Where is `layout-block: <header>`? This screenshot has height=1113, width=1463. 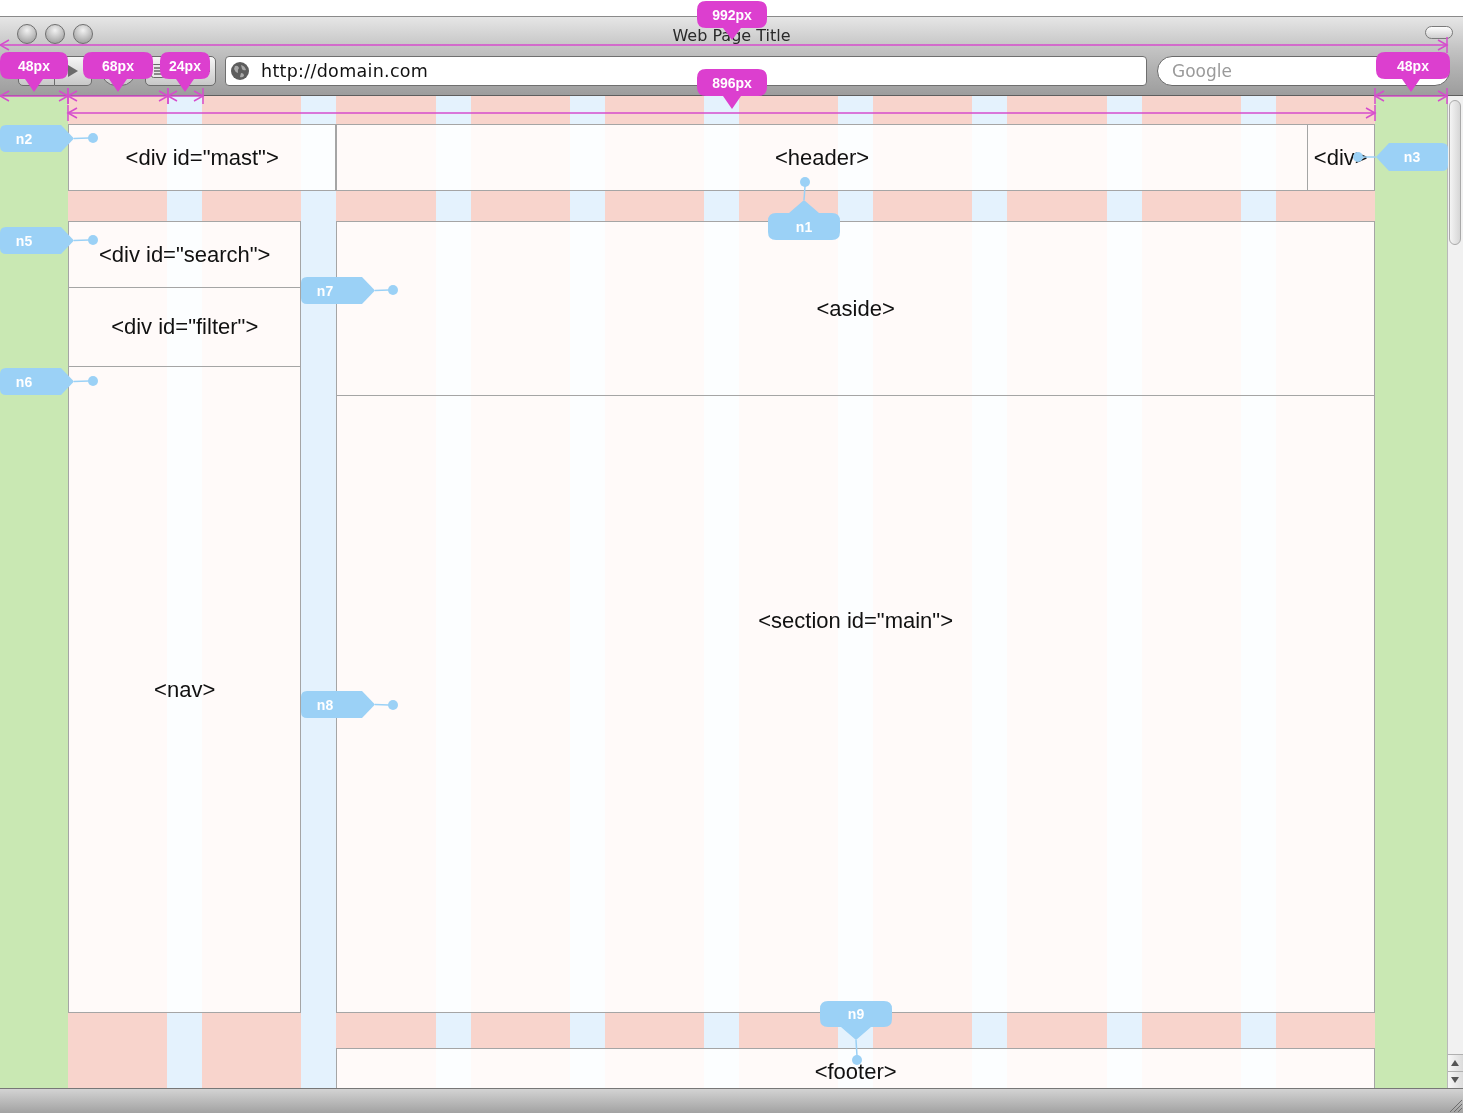 layout-block: <header> is located at coordinates (822, 157).